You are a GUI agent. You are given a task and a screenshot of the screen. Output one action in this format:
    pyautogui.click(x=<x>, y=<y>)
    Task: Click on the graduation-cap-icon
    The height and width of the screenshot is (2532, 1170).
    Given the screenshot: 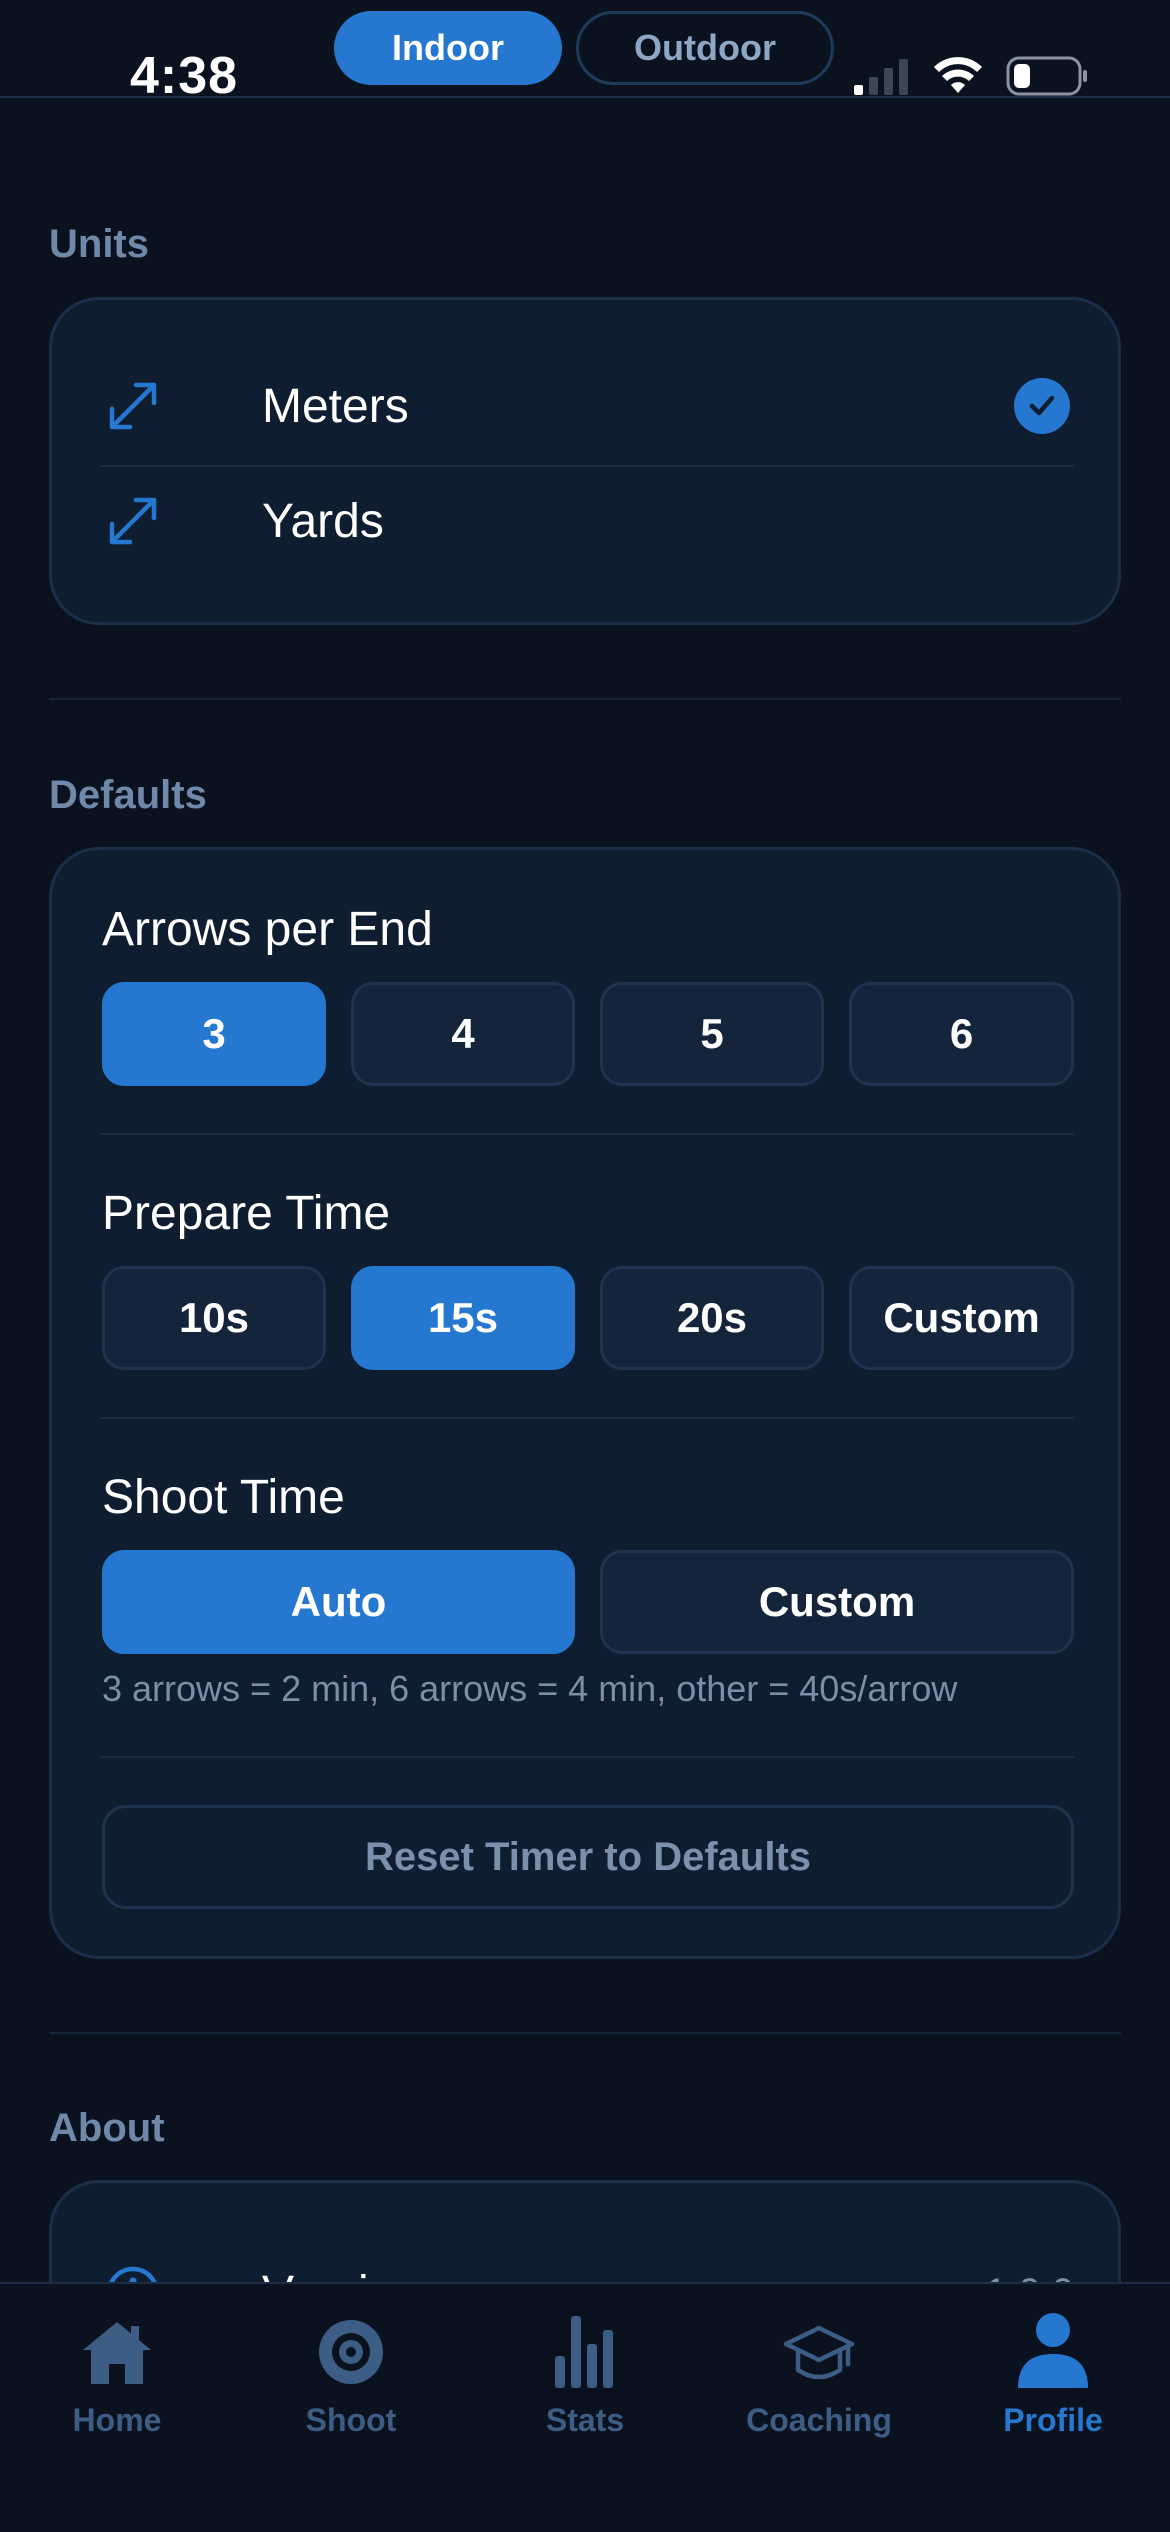 What is the action you would take?
    pyautogui.click(x=819, y=2352)
    